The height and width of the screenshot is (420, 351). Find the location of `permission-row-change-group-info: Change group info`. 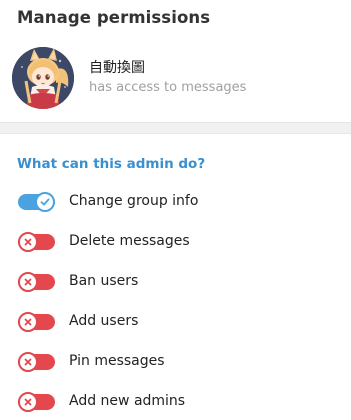

permission-row-change-group-info: Change group info is located at coordinates (175, 202).